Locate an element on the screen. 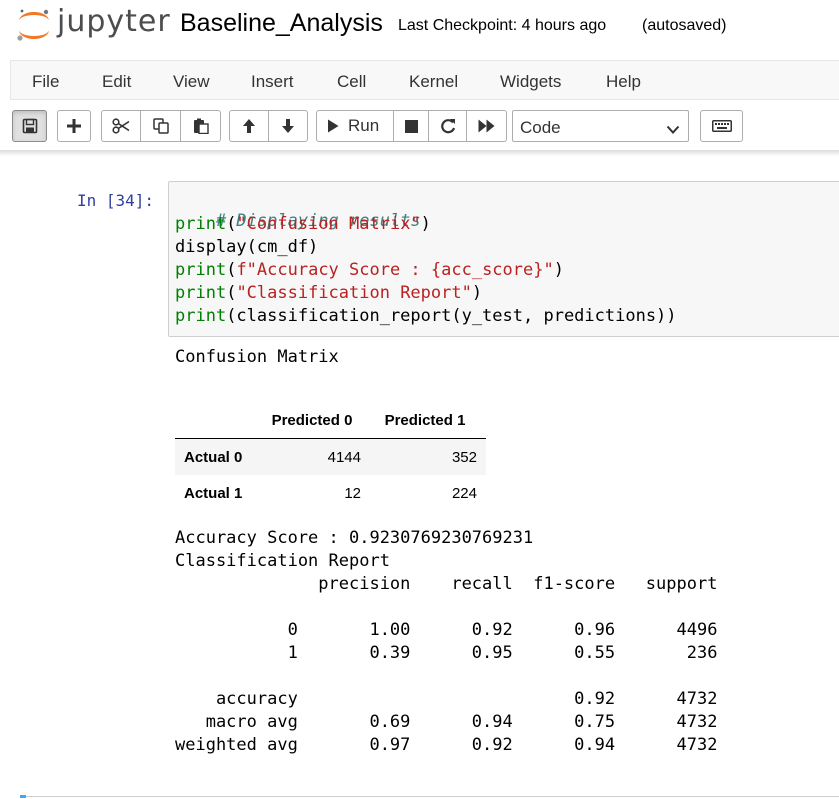 This screenshot has height=799, width=839. move-down-button is located at coordinates (288, 126).